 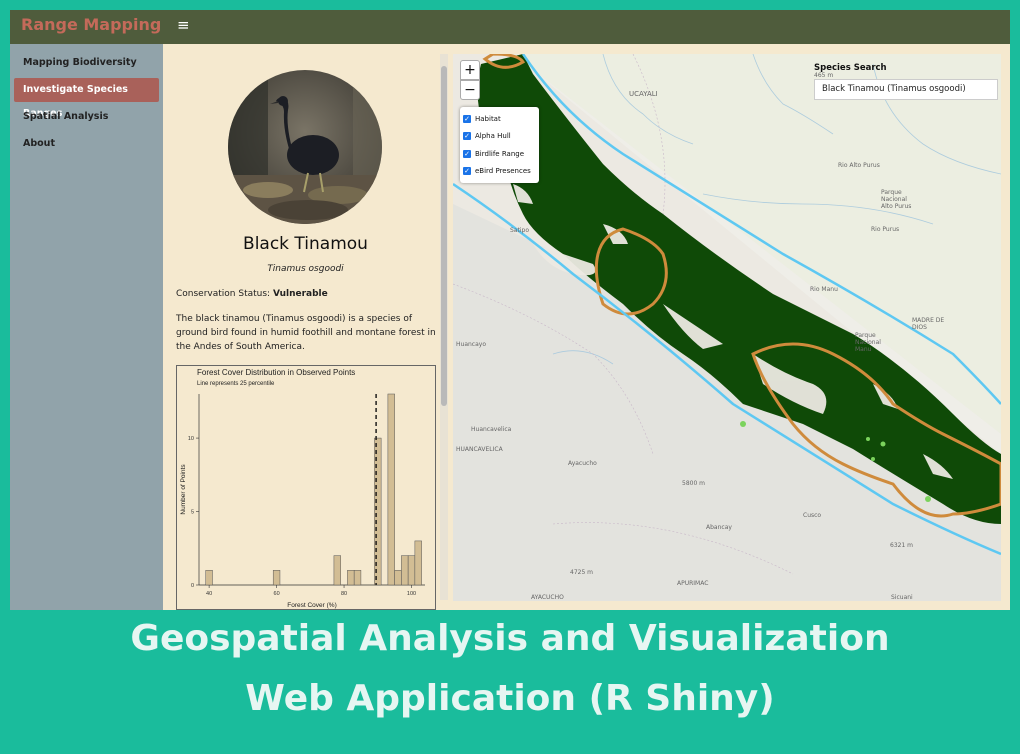 What do you see at coordinates (311, 605) in the screenshot?
I see `x-axis-label: Forest Cover (%)` at bounding box center [311, 605].